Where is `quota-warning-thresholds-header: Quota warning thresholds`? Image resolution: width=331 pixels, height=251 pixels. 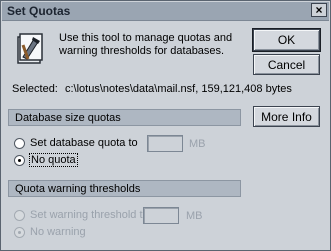 quota-warning-thresholds-header: Quota warning thresholds is located at coordinates (124, 188).